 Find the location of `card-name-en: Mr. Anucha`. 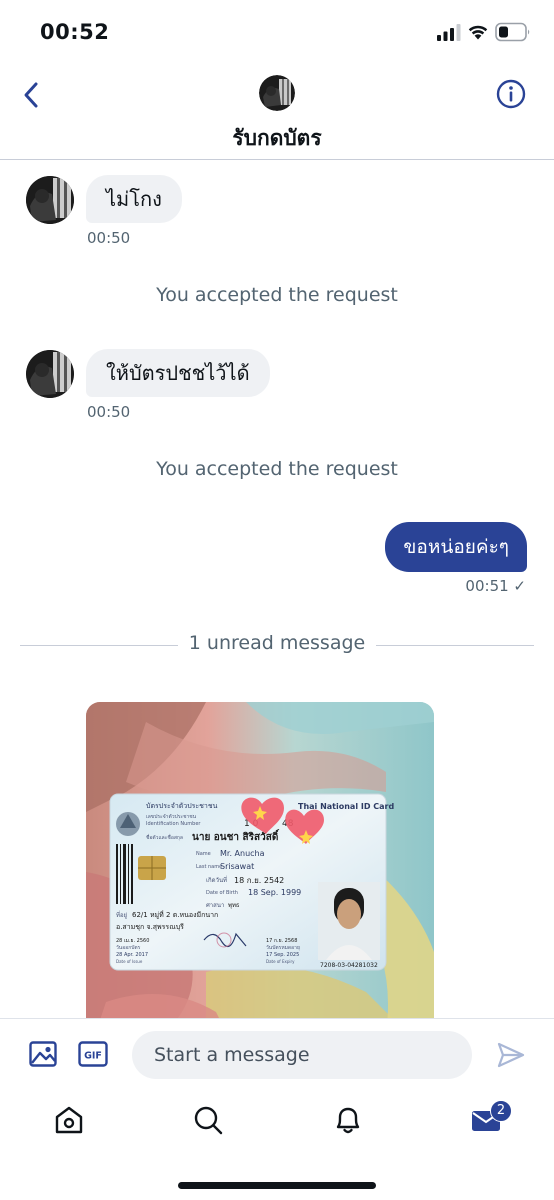

card-name-en: Mr. Anucha is located at coordinates (242, 853).